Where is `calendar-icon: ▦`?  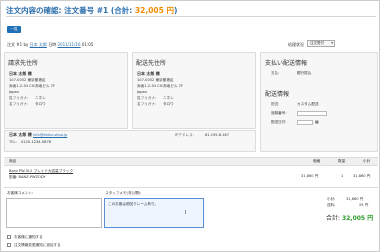
calendar-icon: ▦ is located at coordinates (317, 121).